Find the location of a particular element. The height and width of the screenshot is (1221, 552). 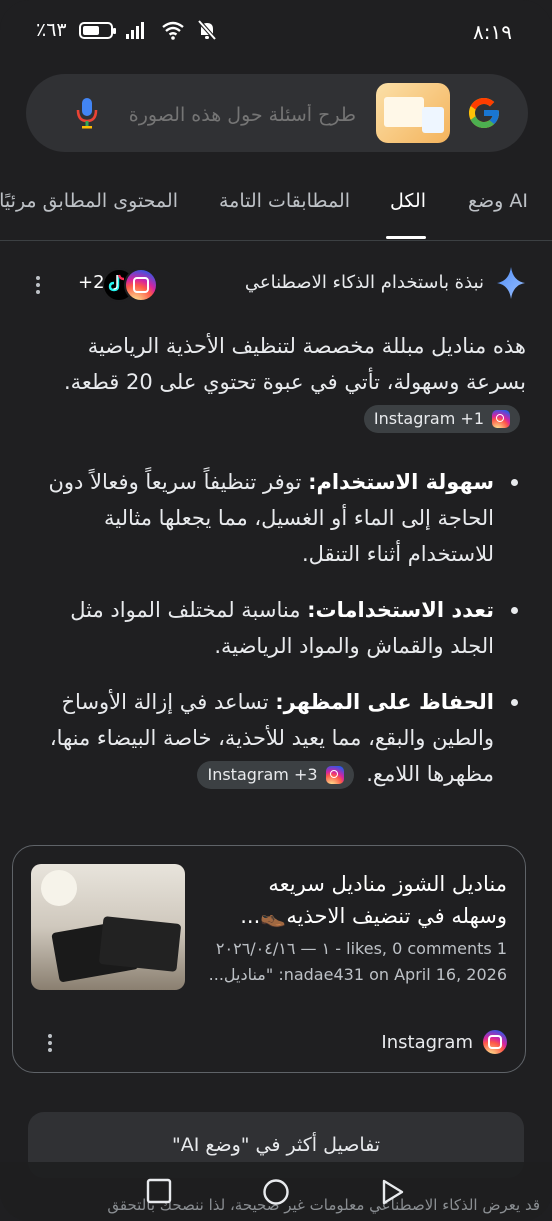

google-logo-icon is located at coordinates (484, 113).